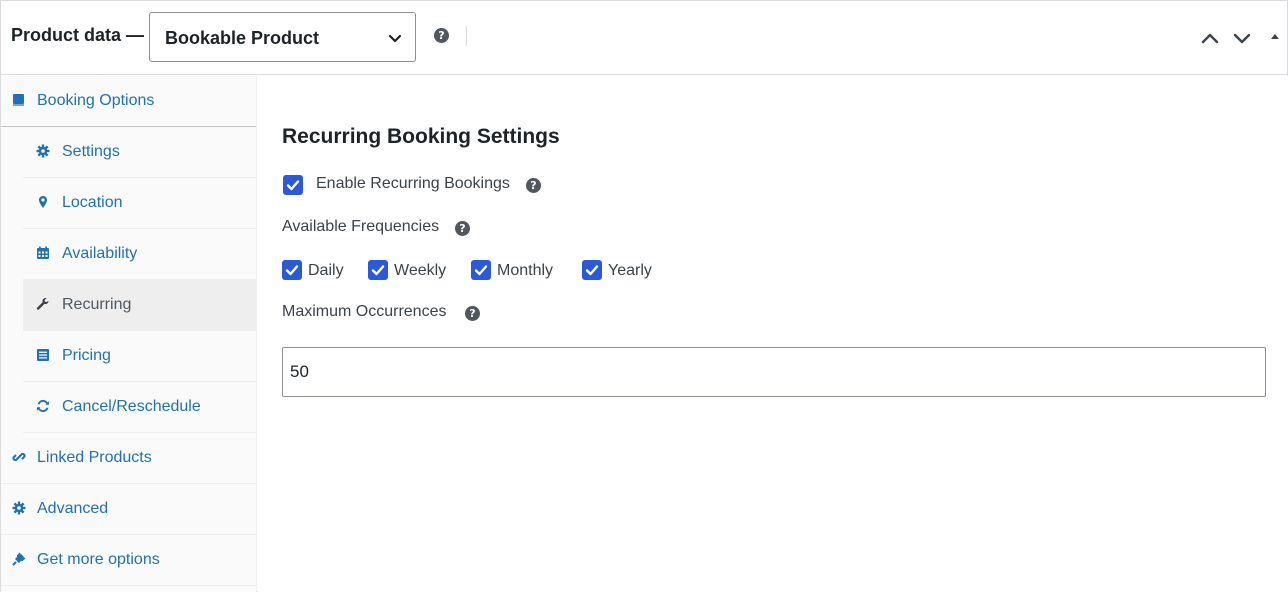  What do you see at coordinates (242, 38) in the screenshot?
I see `product-type-value: Bookable Product` at bounding box center [242, 38].